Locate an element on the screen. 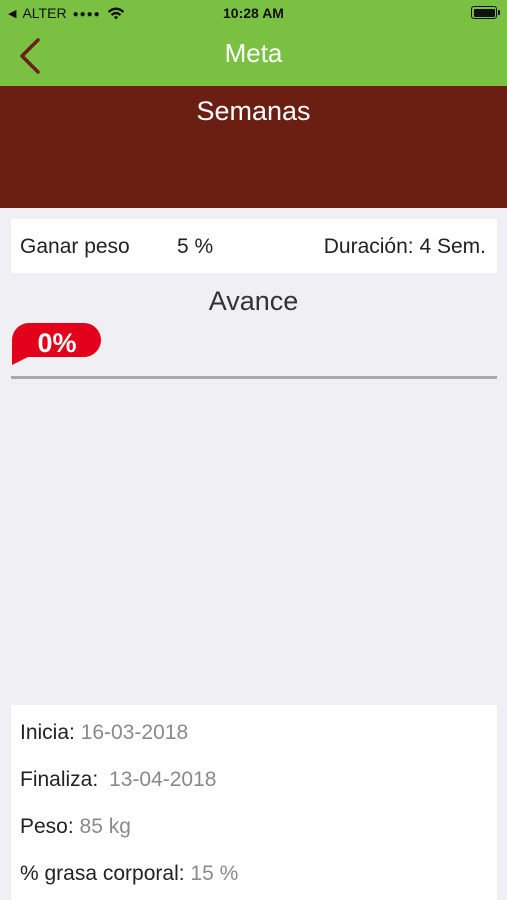  weight-row: Peso: 85 kg is located at coordinates (75, 827).